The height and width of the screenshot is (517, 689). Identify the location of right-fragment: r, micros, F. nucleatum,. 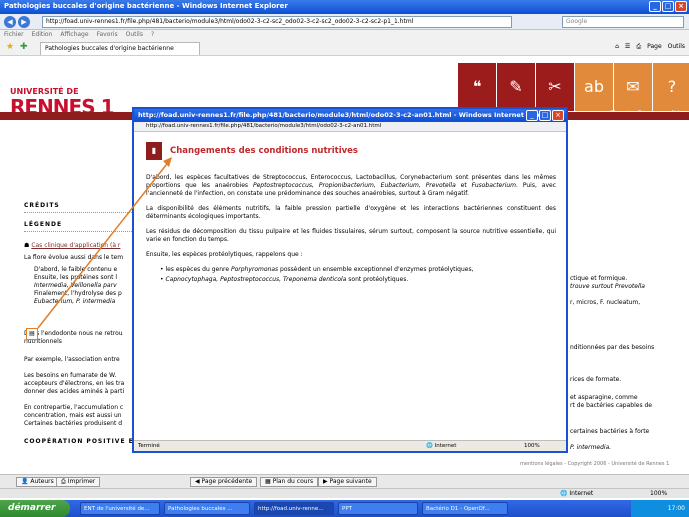
(605, 302).